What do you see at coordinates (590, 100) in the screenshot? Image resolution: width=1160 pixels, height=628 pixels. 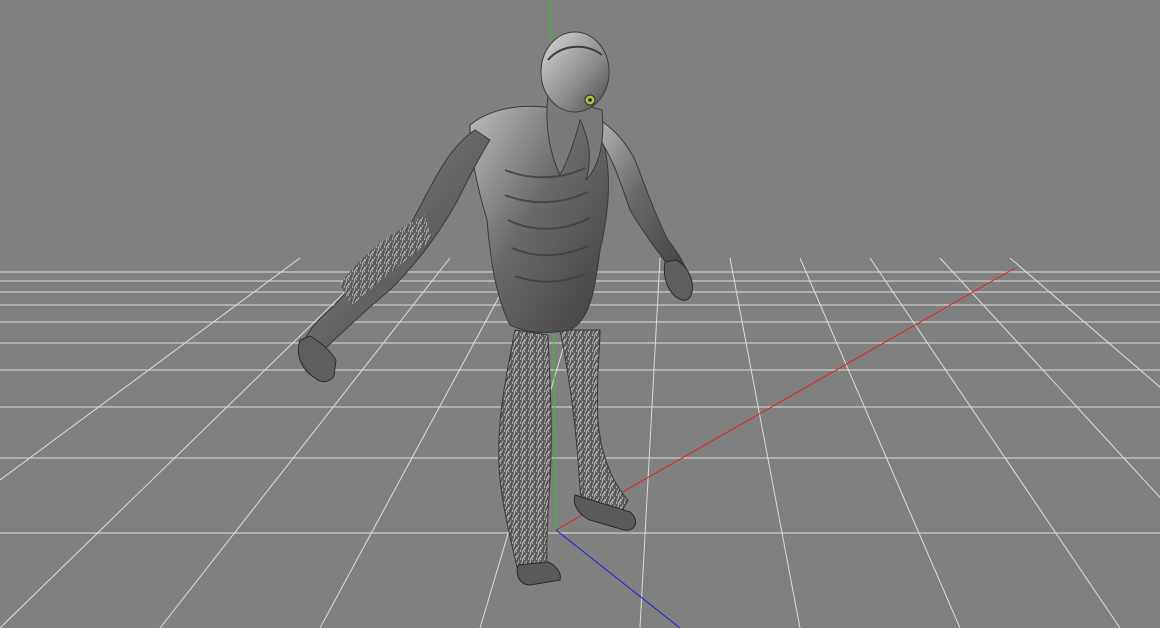 I see `creature-pupil` at bounding box center [590, 100].